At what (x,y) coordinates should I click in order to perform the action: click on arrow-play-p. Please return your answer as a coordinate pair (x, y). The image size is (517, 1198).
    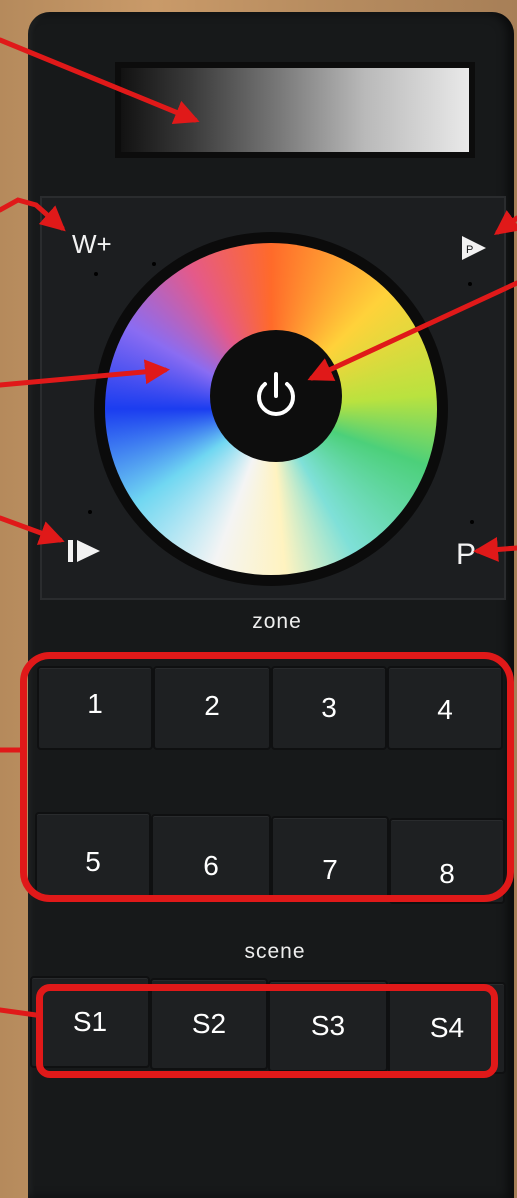
    Looking at the image, I should click on (505, 222).